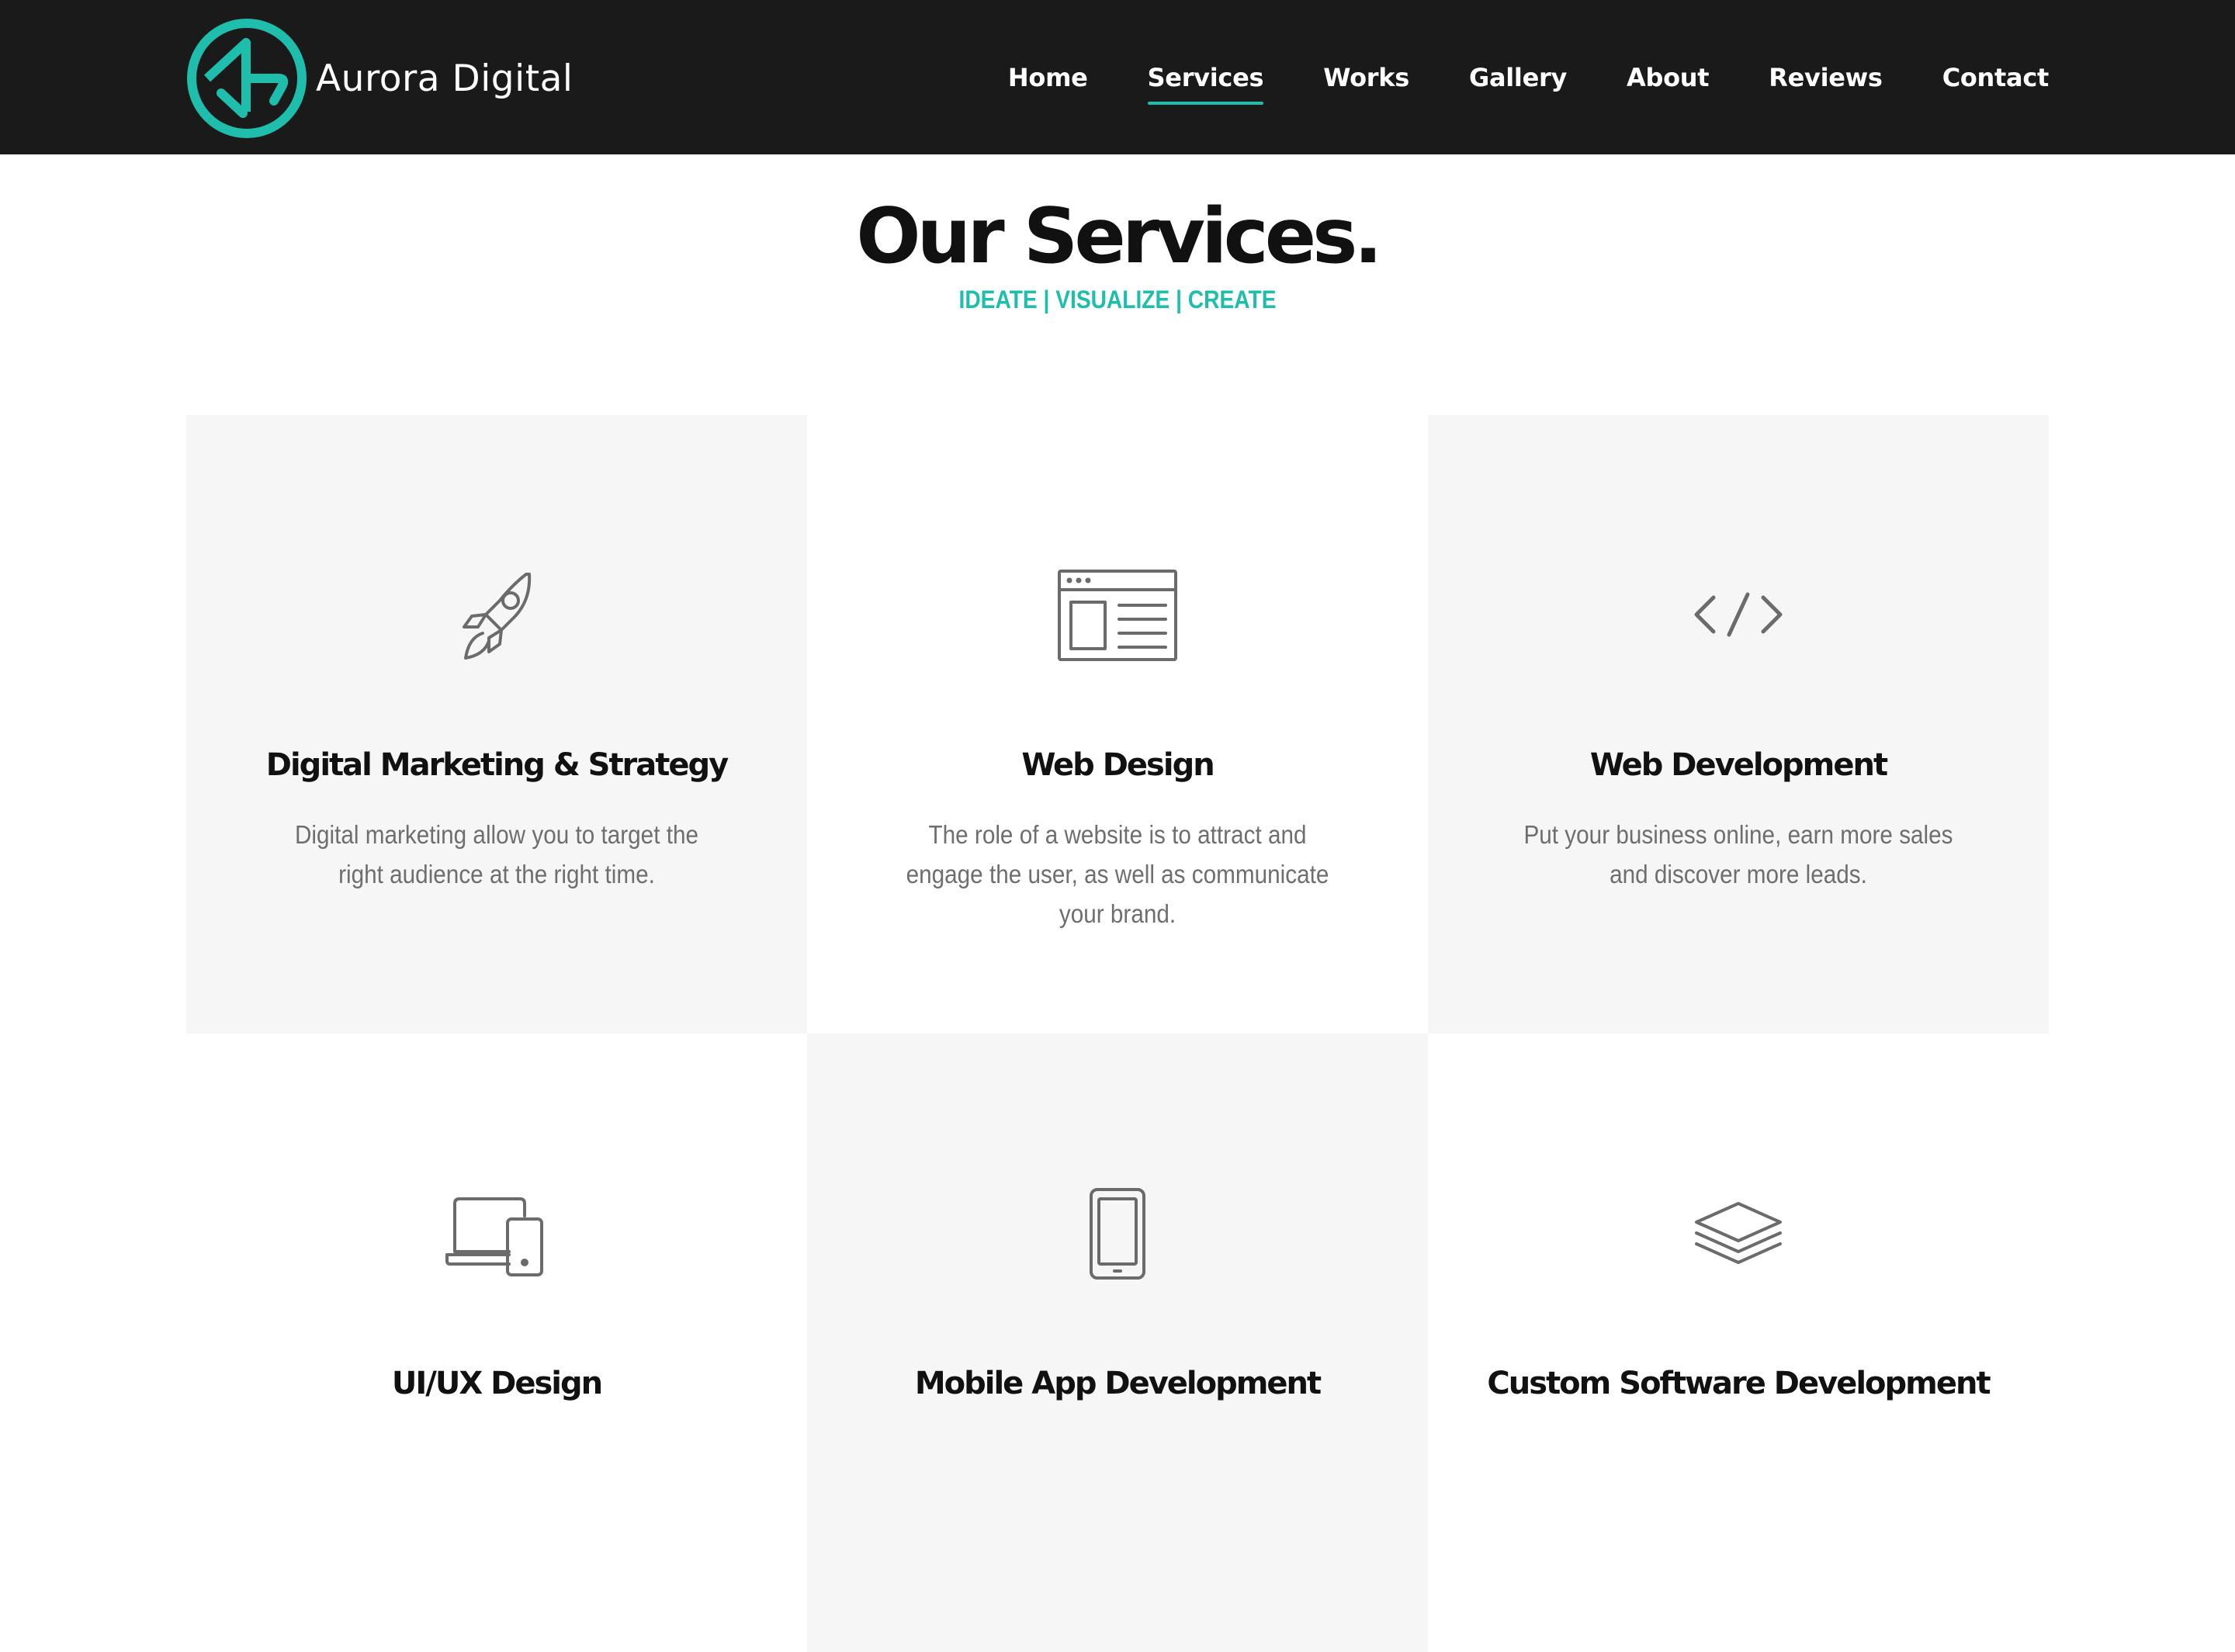 The image size is (2235, 1652). I want to click on nav-home: Home, so click(1048, 77).